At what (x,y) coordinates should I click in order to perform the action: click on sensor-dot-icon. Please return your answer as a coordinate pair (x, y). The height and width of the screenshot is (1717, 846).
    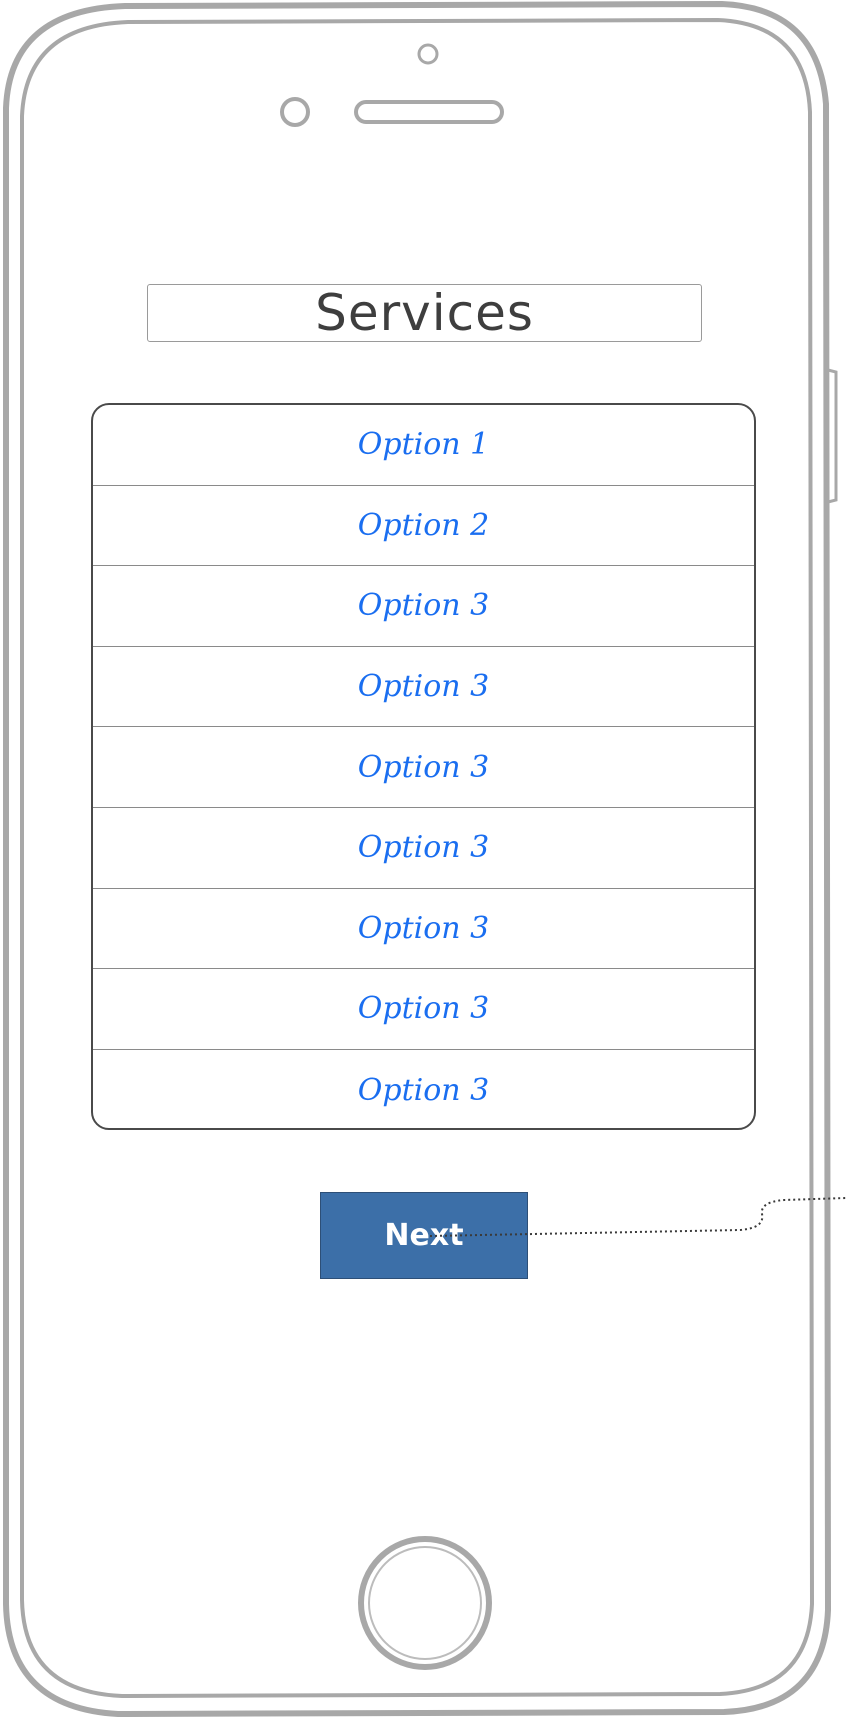
    Looking at the image, I should click on (428, 54).